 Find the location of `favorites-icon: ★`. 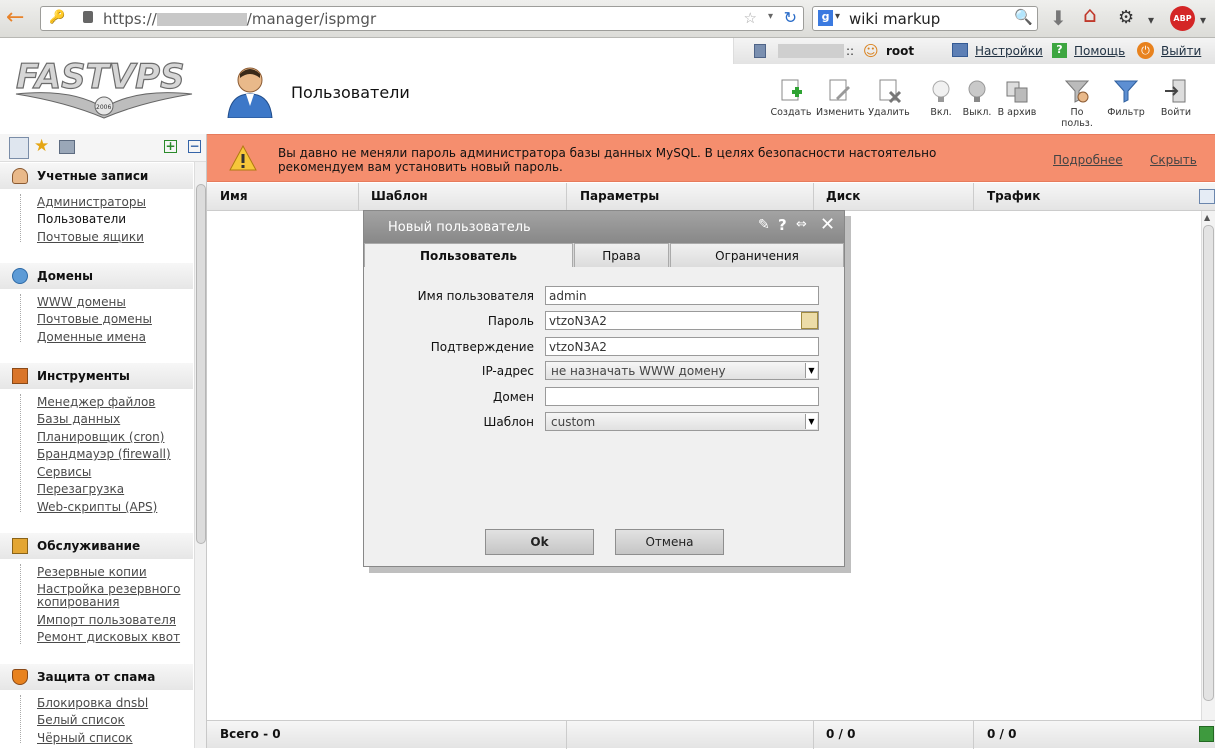

favorites-icon: ★ is located at coordinates (41, 146).